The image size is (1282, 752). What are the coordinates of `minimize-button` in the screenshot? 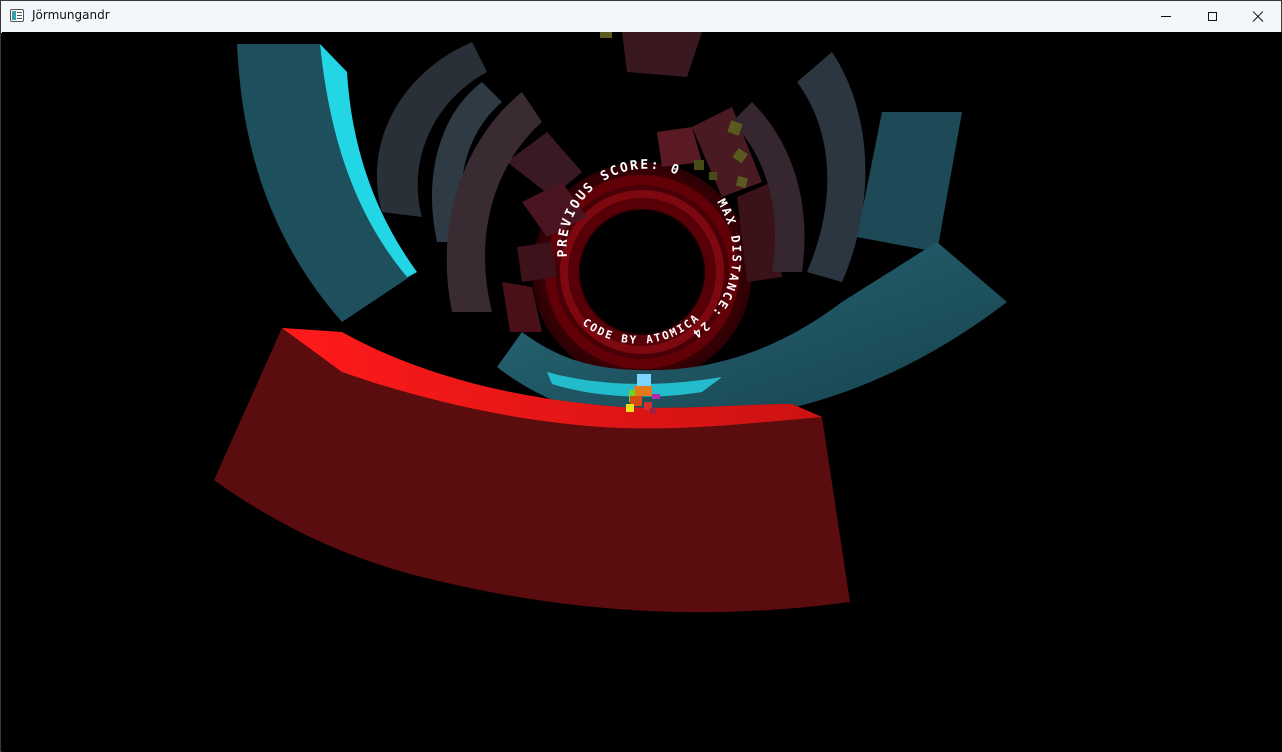 It's located at (1166, 16).